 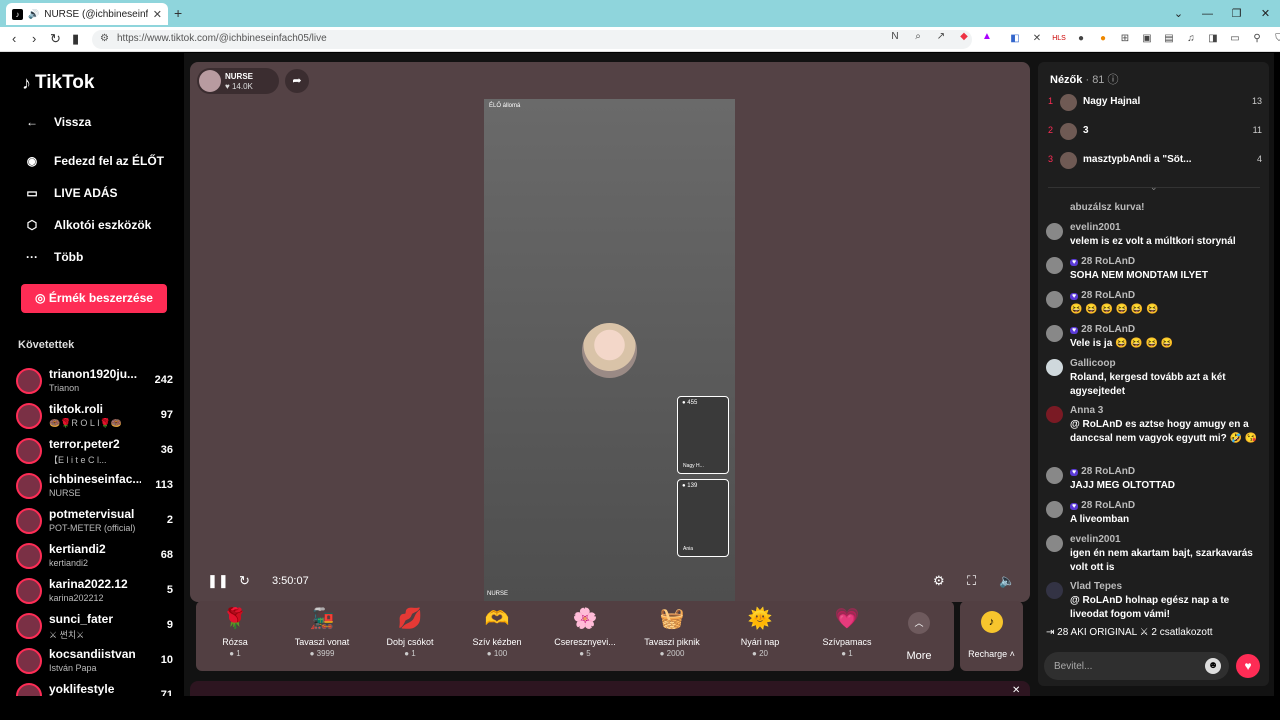 What do you see at coordinates (1155, 132) in the screenshot?
I see `ranking-row: 2 3 11` at bounding box center [1155, 132].